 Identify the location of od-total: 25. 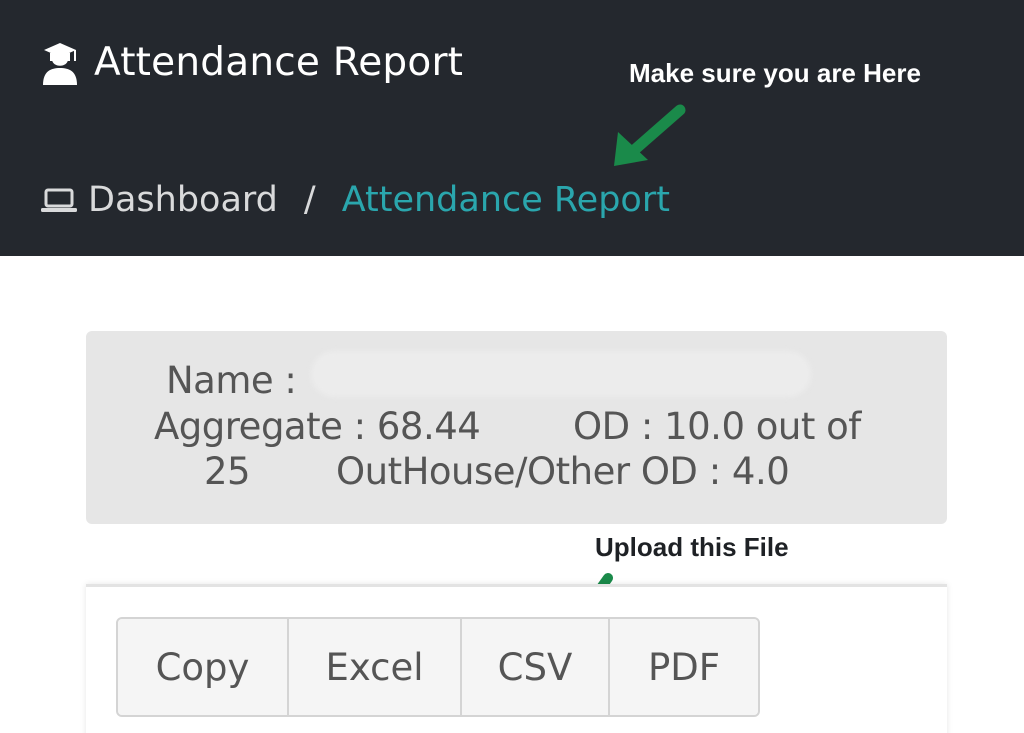
(227, 471).